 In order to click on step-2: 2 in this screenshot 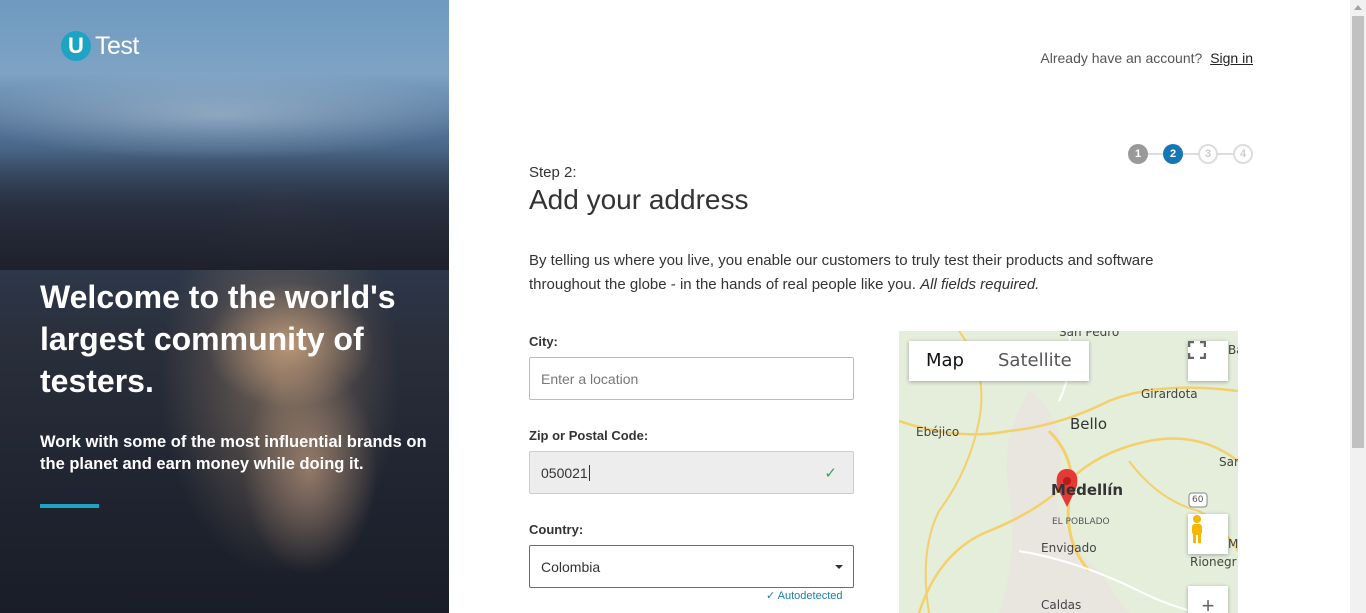, I will do `click(1173, 154)`.